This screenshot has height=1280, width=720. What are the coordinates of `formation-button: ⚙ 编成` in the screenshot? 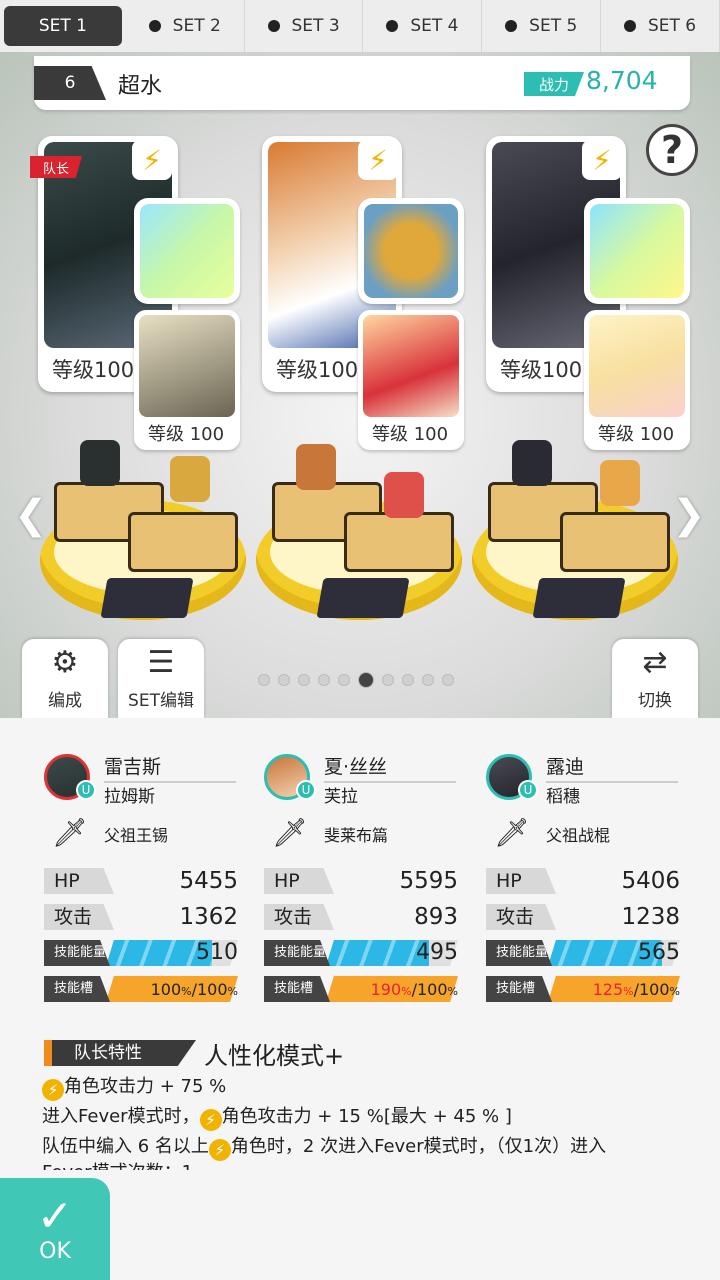 It's located at (65, 678).